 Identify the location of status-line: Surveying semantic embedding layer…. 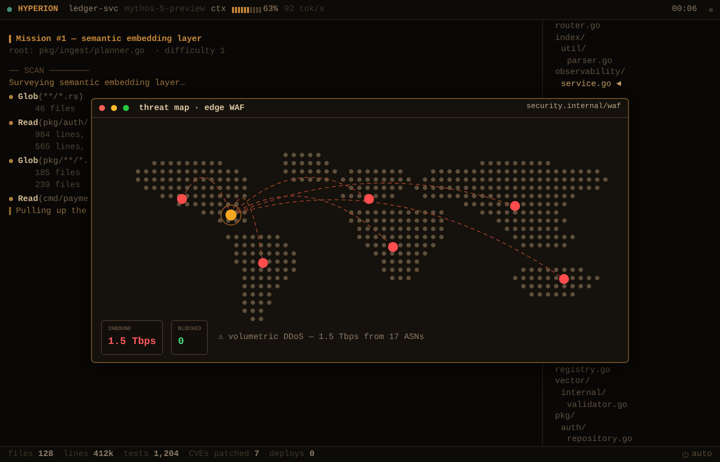
(97, 83).